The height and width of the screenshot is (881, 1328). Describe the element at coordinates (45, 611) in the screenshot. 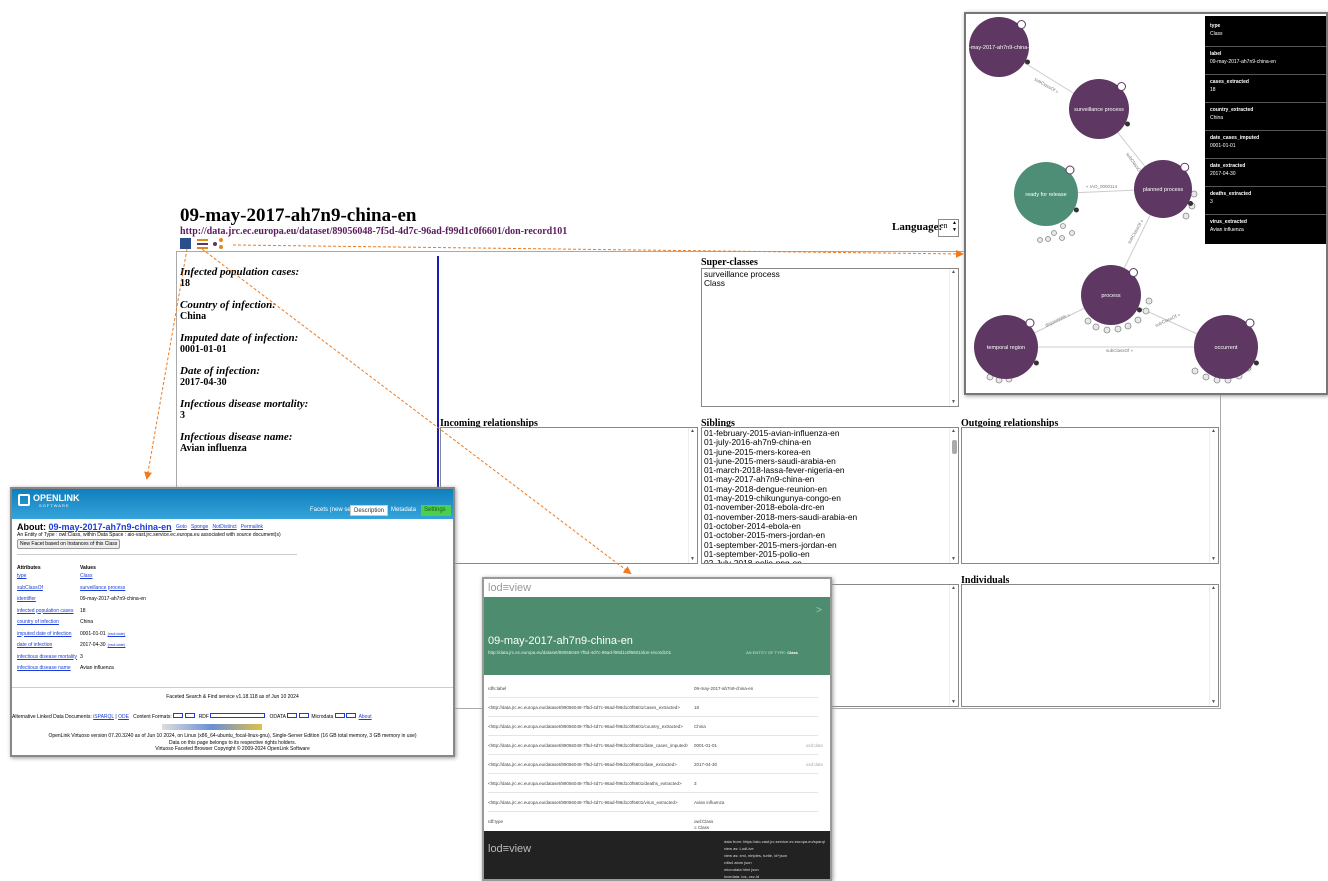

I see `attribute-link: infected population cases` at that location.